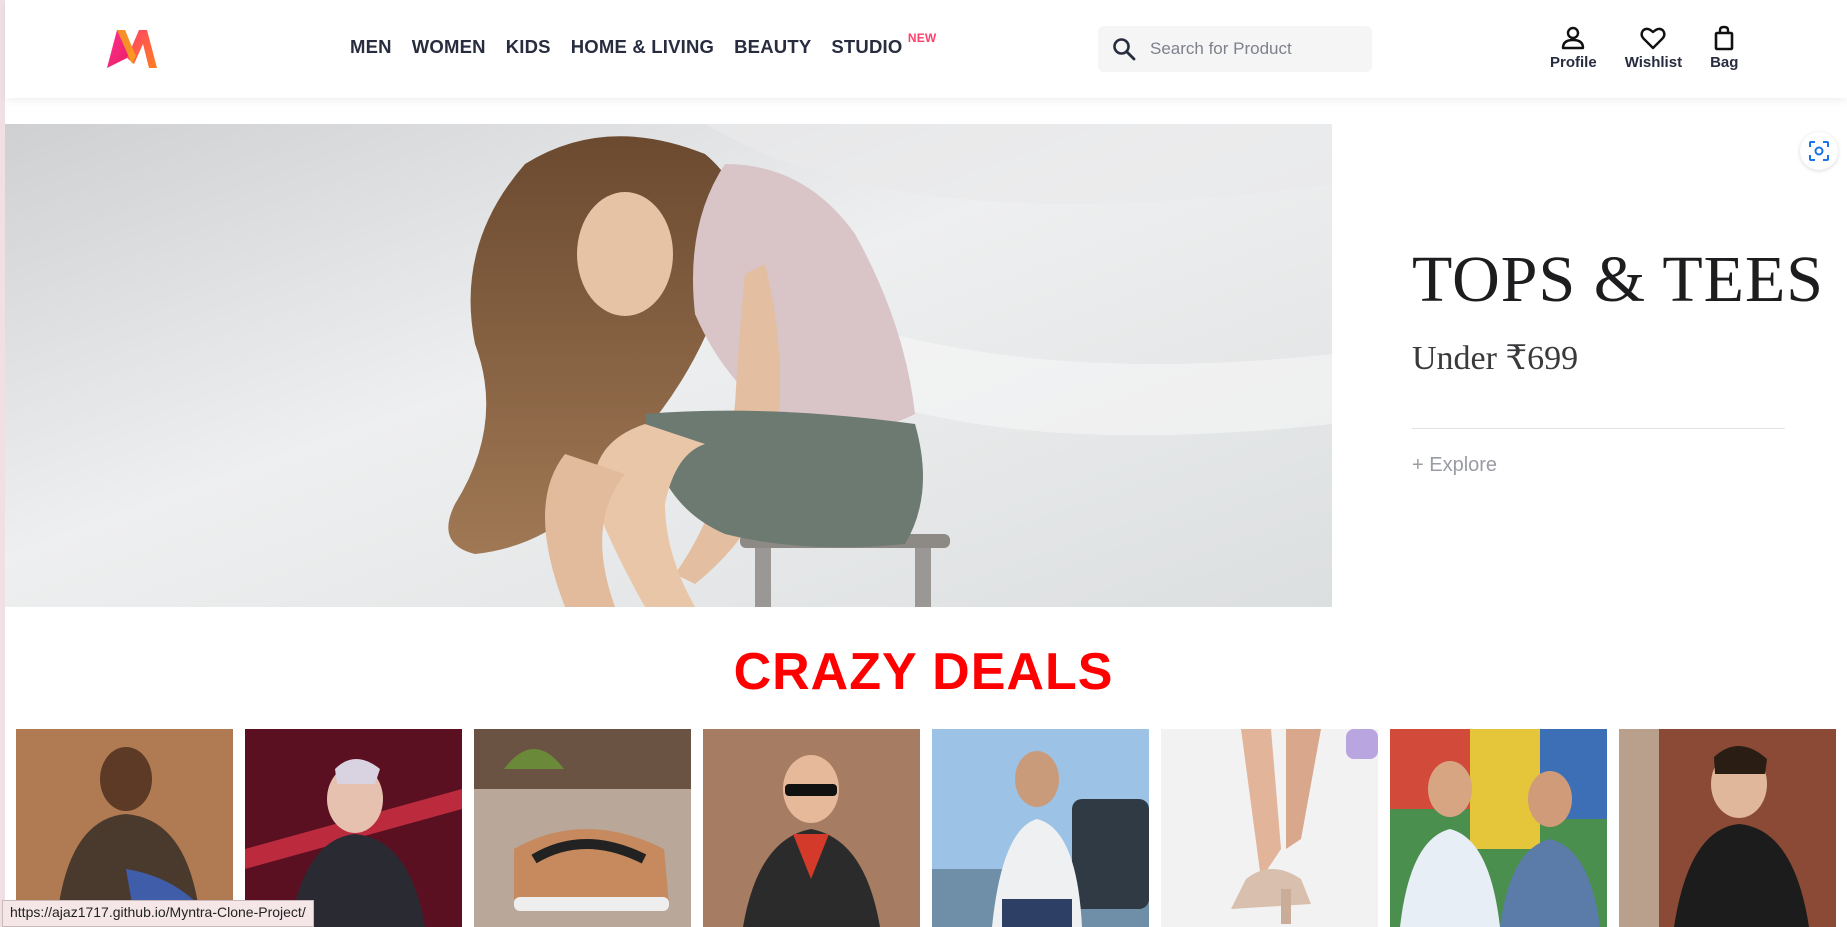 The image size is (1847, 927). What do you see at coordinates (867, 46) in the screenshot?
I see `nav-studio-label: STUDIO` at bounding box center [867, 46].